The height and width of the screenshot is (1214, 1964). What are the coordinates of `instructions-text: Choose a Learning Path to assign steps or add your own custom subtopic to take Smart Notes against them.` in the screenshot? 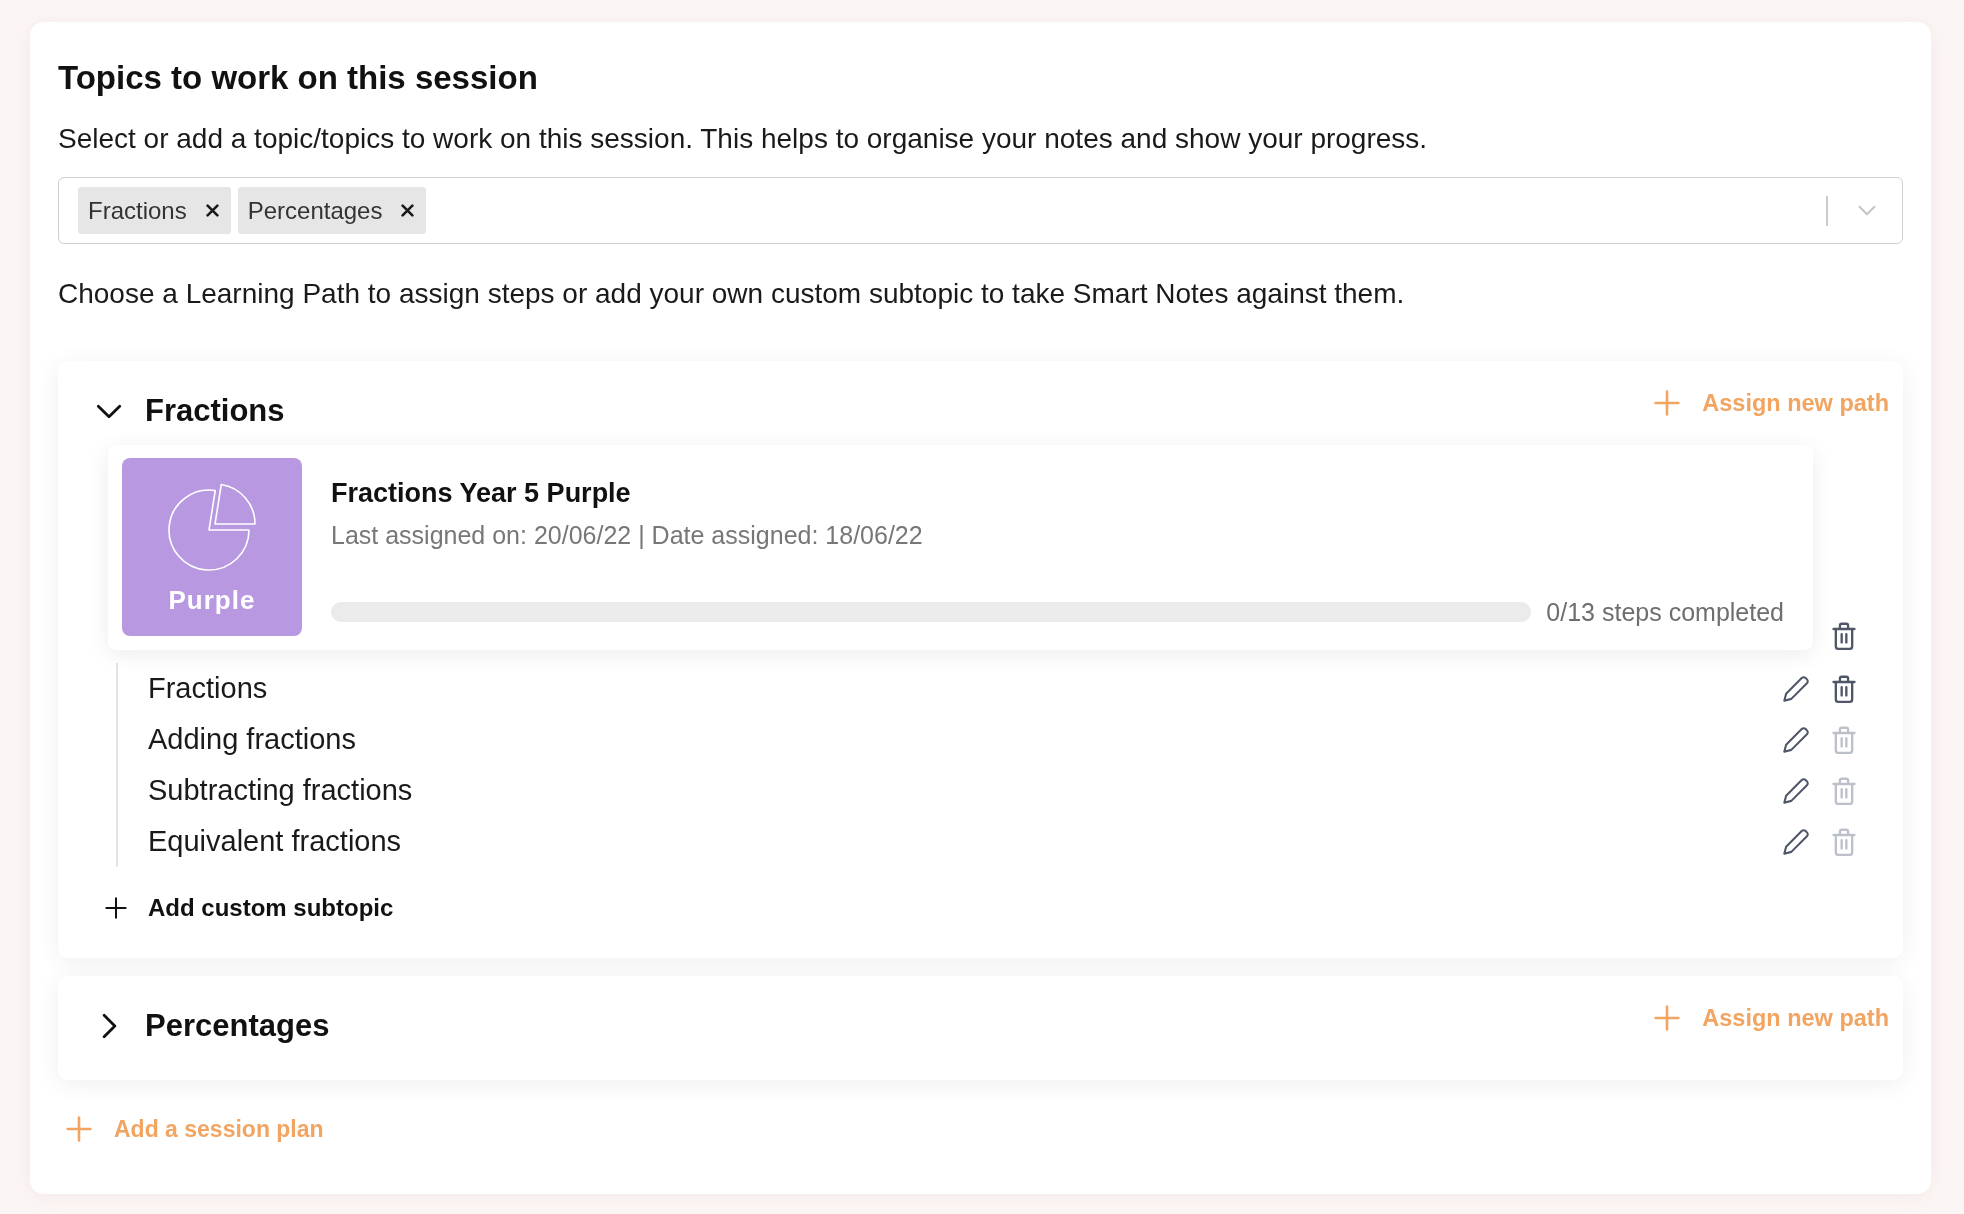 It's located at (732, 294).